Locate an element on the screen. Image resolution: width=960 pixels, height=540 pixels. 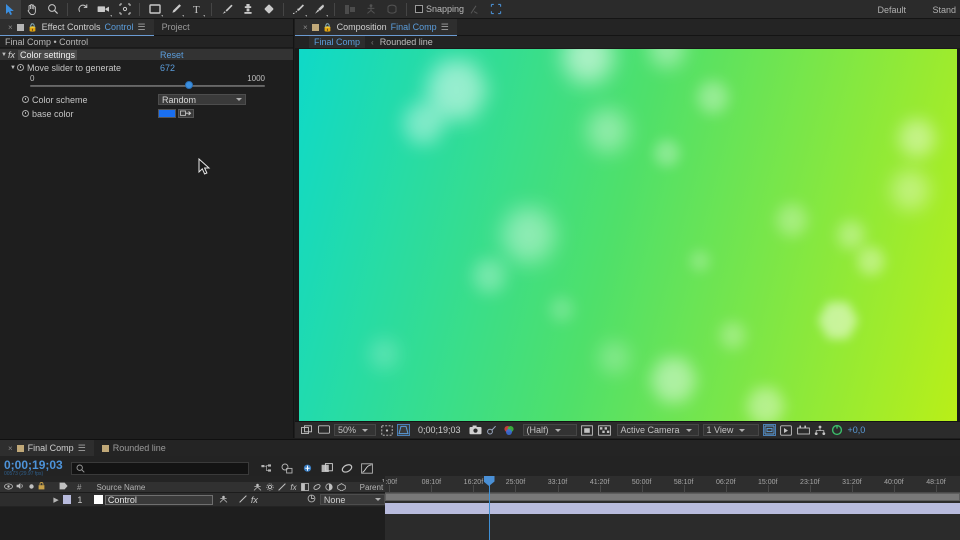
property-value-generate: 672 is located at coordinates (167, 68).